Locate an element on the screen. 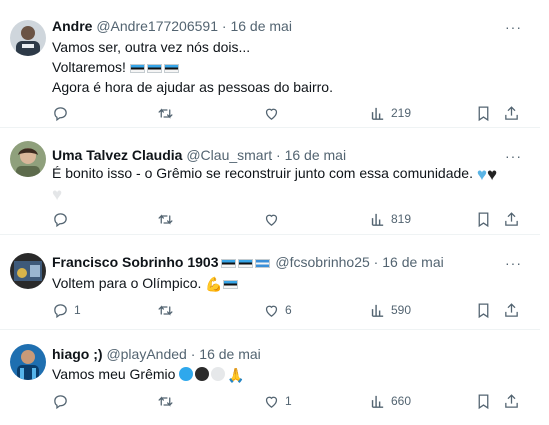  tweet-text: Voltem para o Olímpico. 💪 is located at coordinates (146, 283).